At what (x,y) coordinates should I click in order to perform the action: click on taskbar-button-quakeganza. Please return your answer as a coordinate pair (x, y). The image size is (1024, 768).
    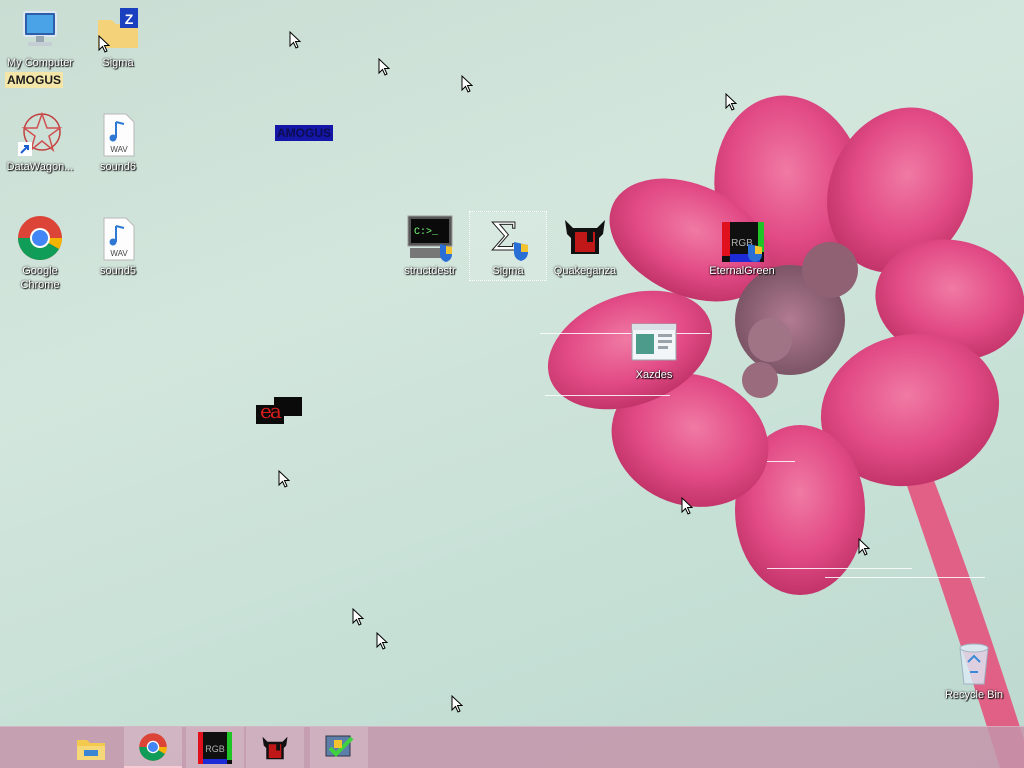
    Looking at the image, I should click on (275, 747).